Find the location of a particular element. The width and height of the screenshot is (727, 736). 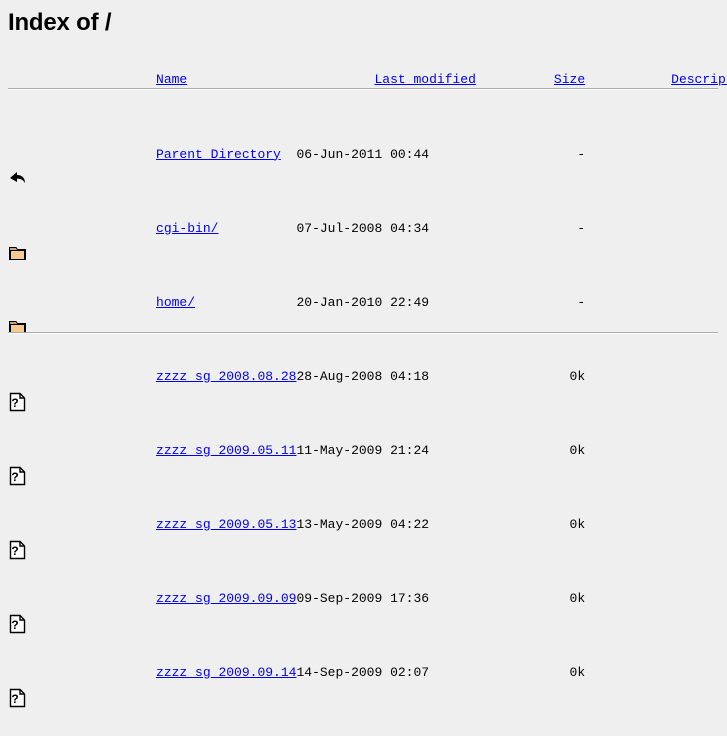

row-last-modified: 13-May-2009 04:22 is located at coordinates (363, 524).